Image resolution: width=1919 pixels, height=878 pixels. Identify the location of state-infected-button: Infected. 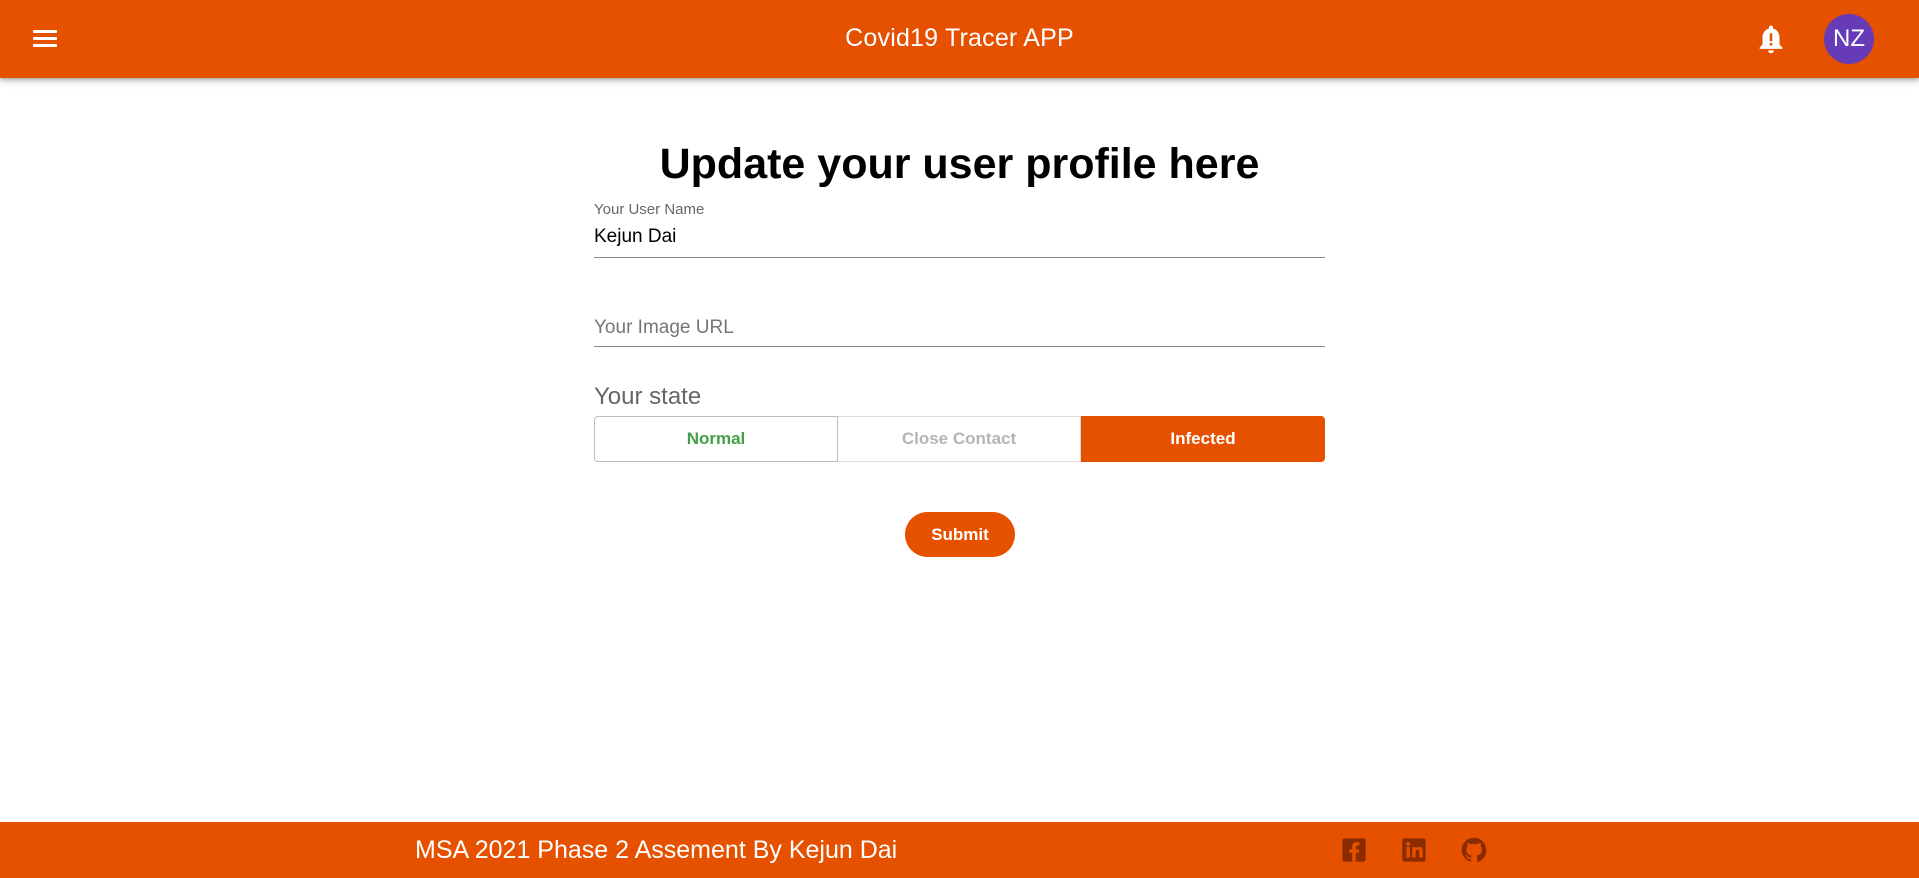
(1203, 439).